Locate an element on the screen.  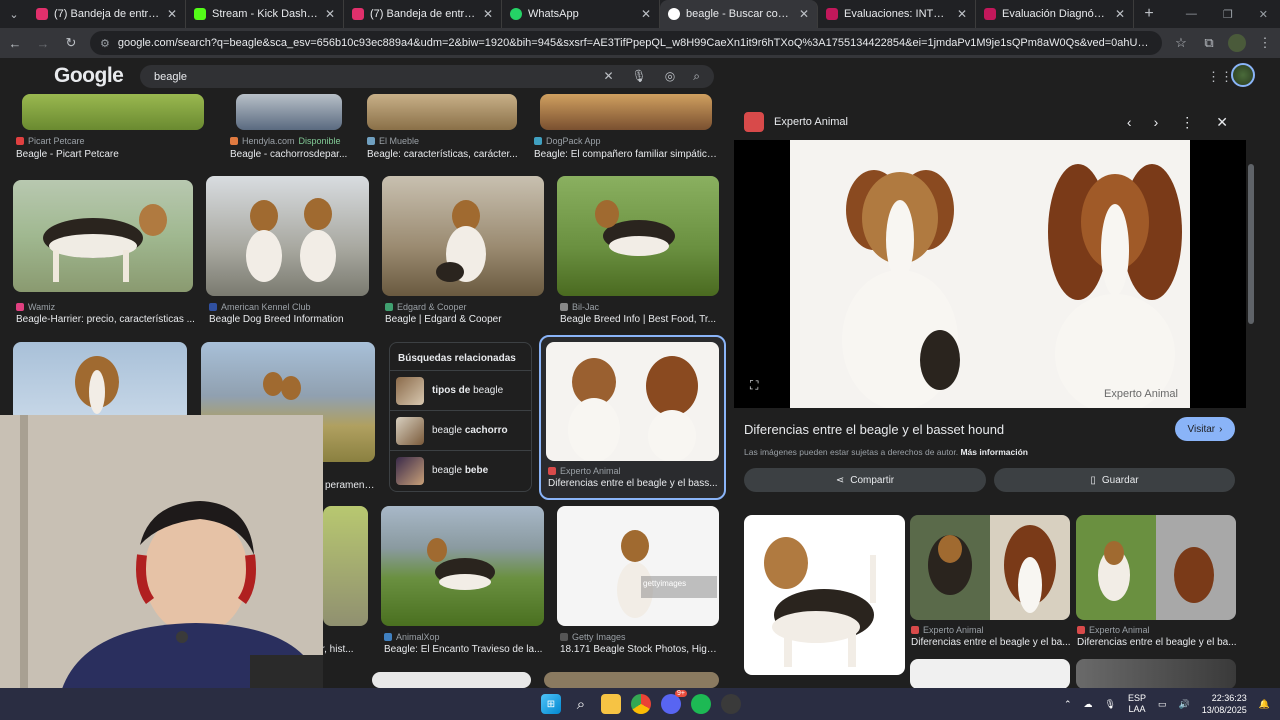
profile-icon is located at coordinates (1237, 43).